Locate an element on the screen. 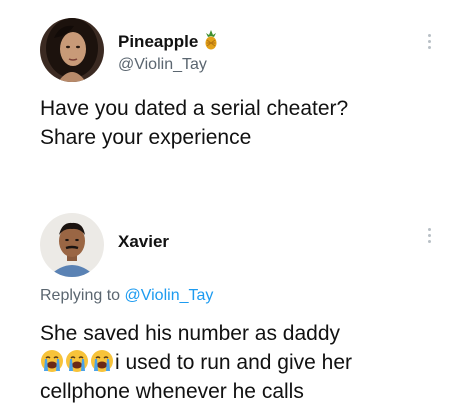 Image resolution: width=474 pixels, height=412 pixels. tweet-text-line: Have you dated a serial cheater? is located at coordinates (194, 108).